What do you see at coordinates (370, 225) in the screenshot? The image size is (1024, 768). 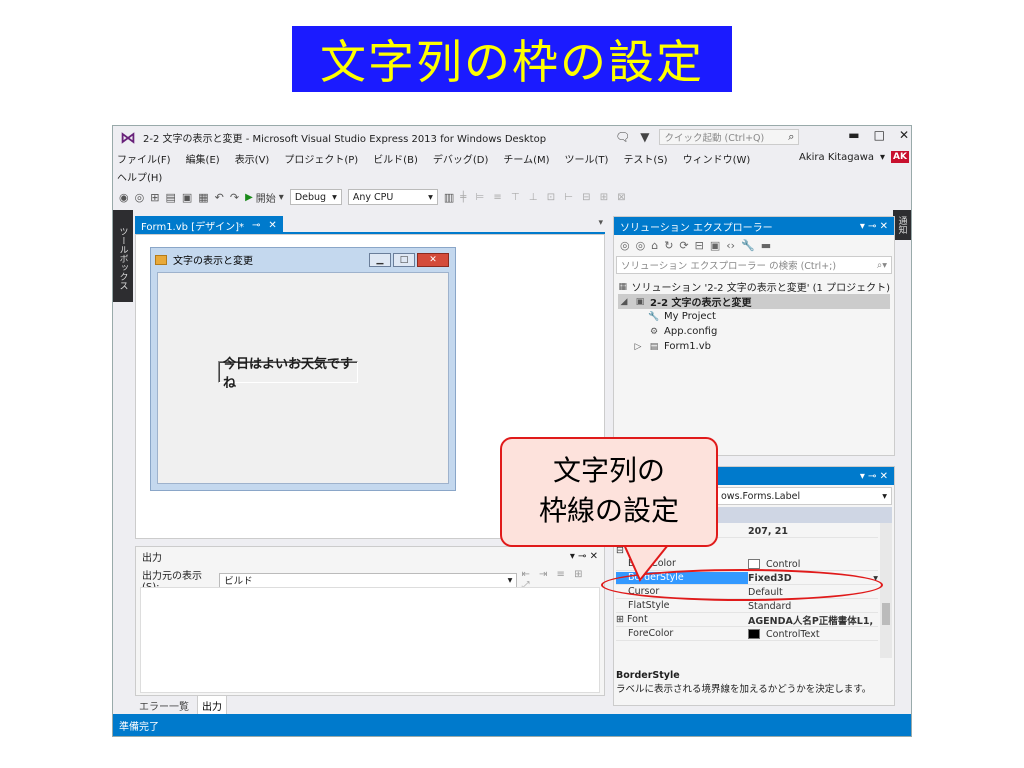 I see `designer-tab-strip: Form1.vb [デザイン]* ⊸ ✕ ▾` at bounding box center [370, 225].